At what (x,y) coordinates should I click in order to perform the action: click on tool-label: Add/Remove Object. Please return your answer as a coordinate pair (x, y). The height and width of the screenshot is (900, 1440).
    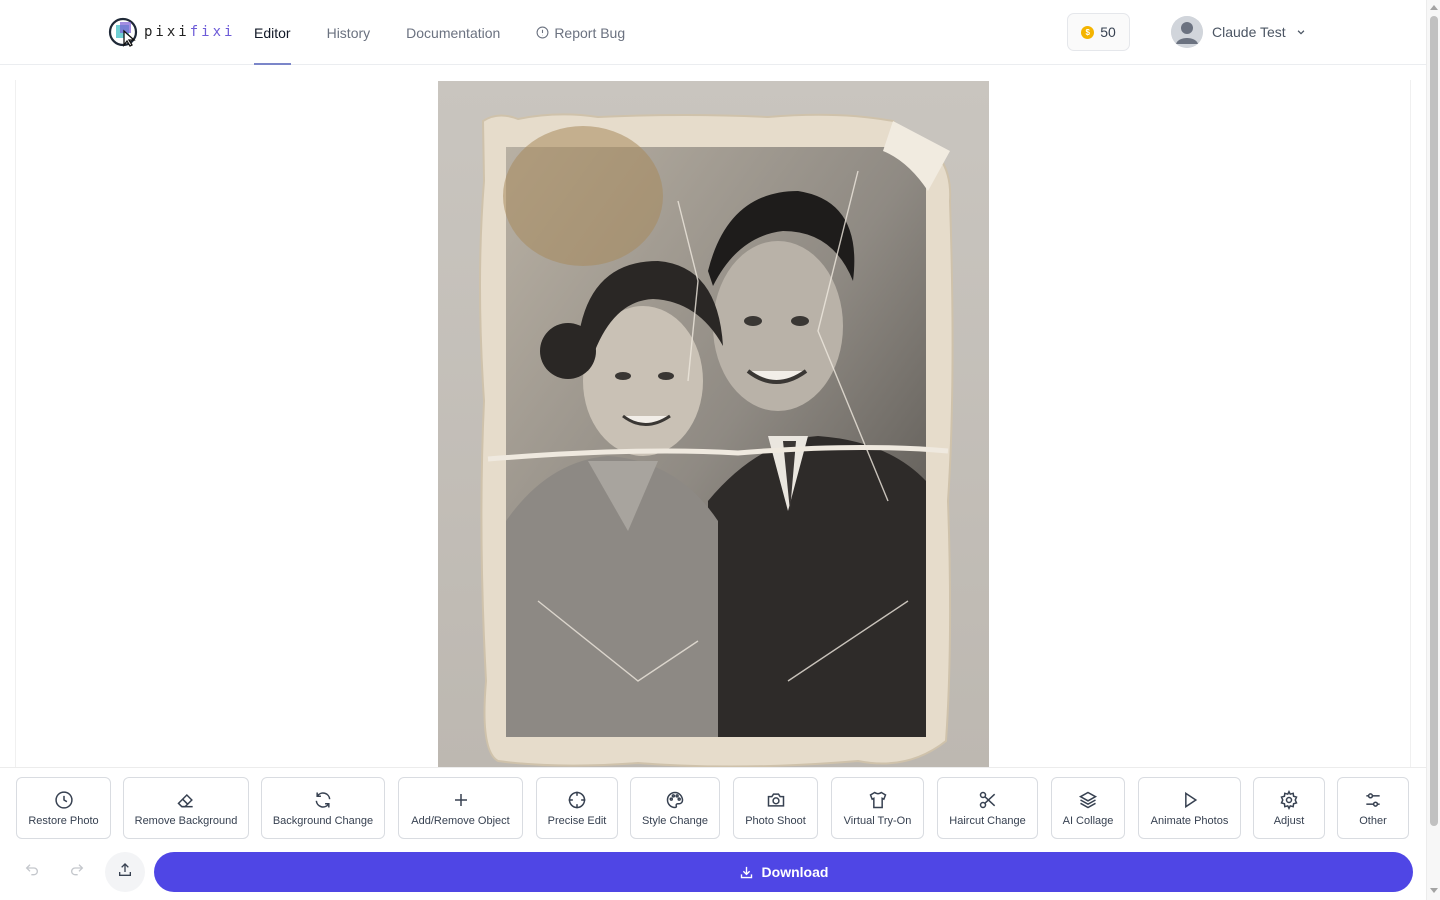
    Looking at the image, I should click on (460, 821).